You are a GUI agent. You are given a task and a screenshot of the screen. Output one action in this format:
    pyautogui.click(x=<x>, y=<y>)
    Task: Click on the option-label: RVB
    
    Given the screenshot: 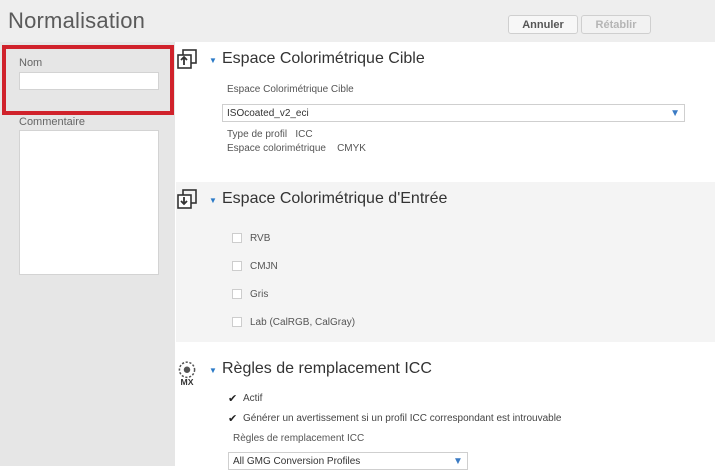 What is the action you would take?
    pyautogui.click(x=260, y=238)
    